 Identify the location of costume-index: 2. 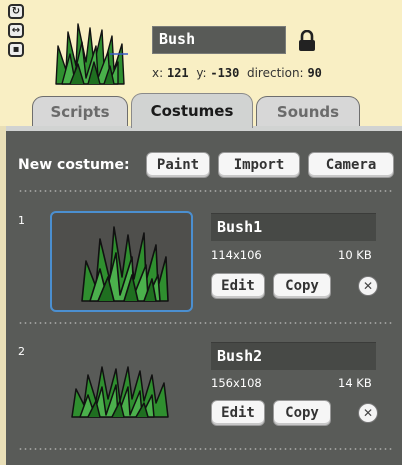
(21, 351).